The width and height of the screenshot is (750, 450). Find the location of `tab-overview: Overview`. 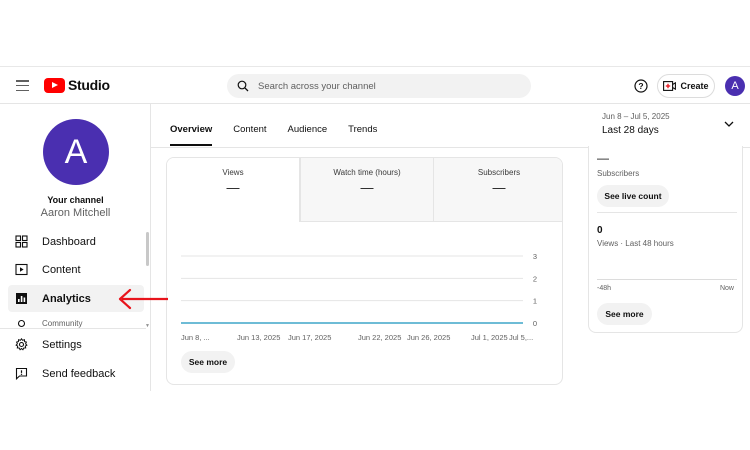

tab-overview: Overview is located at coordinates (191, 135).